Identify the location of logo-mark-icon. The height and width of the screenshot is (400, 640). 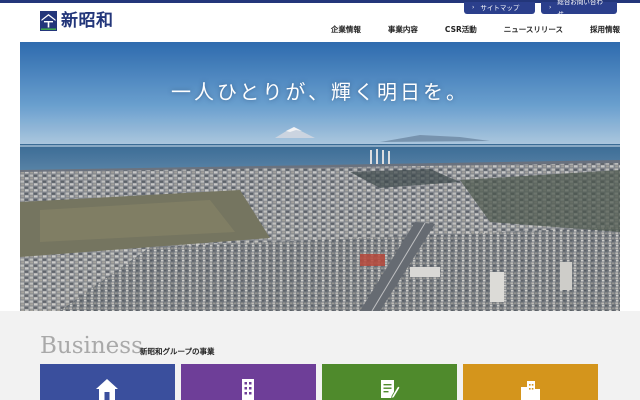
(48, 21).